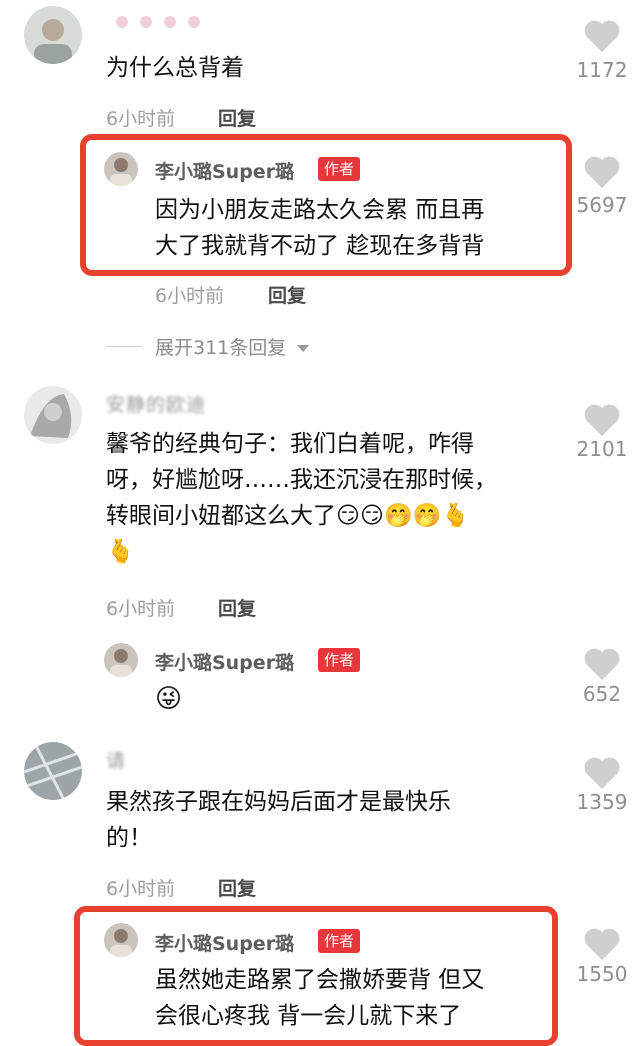 This screenshot has width=640, height=1046. What do you see at coordinates (232, 346) in the screenshot?
I see `expand-replies-button: 展开311条回复` at bounding box center [232, 346].